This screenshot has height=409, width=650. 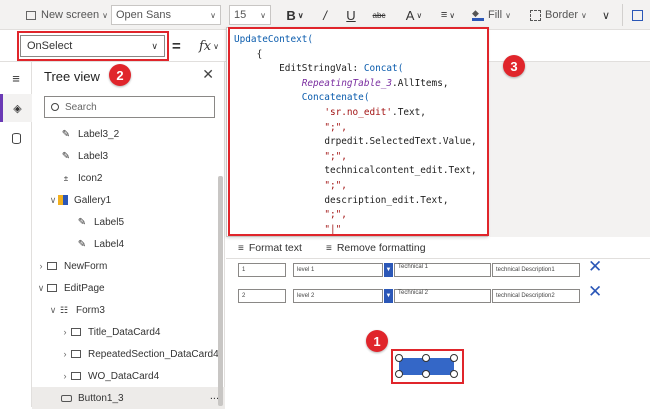 What do you see at coordinates (31, 15) in the screenshot?
I see `new-screen-icon` at bounding box center [31, 15].